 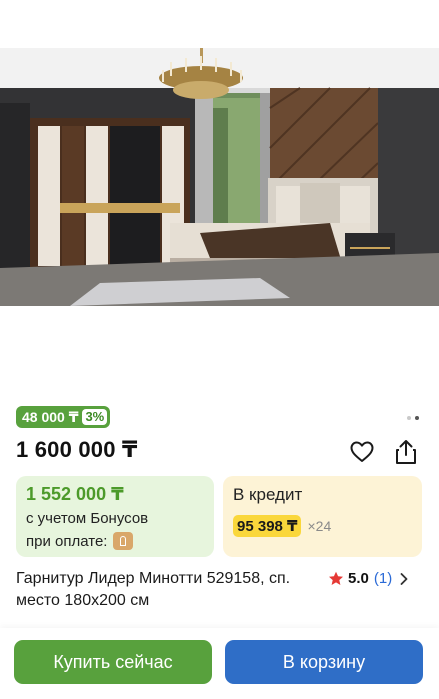 What do you see at coordinates (219, 663) in the screenshot?
I see `bottom-action-bar: Купить сейчас В корзину` at bounding box center [219, 663].